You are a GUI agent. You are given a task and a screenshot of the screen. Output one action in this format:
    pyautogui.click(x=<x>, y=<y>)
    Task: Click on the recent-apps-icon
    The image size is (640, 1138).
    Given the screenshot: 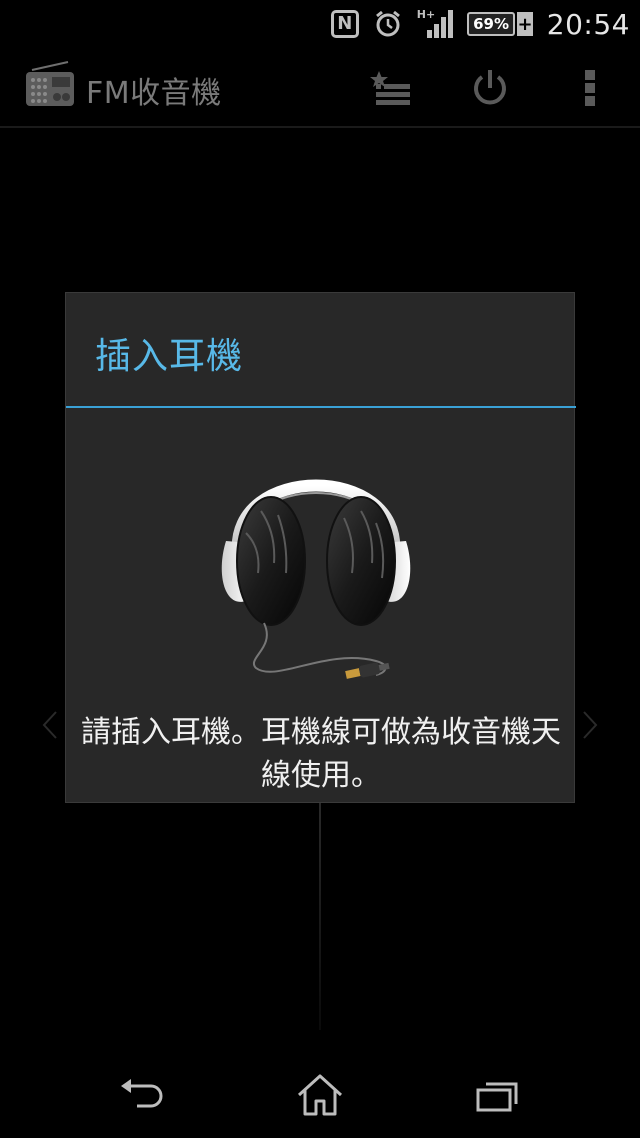 What is the action you would take?
    pyautogui.click(x=497, y=1097)
    